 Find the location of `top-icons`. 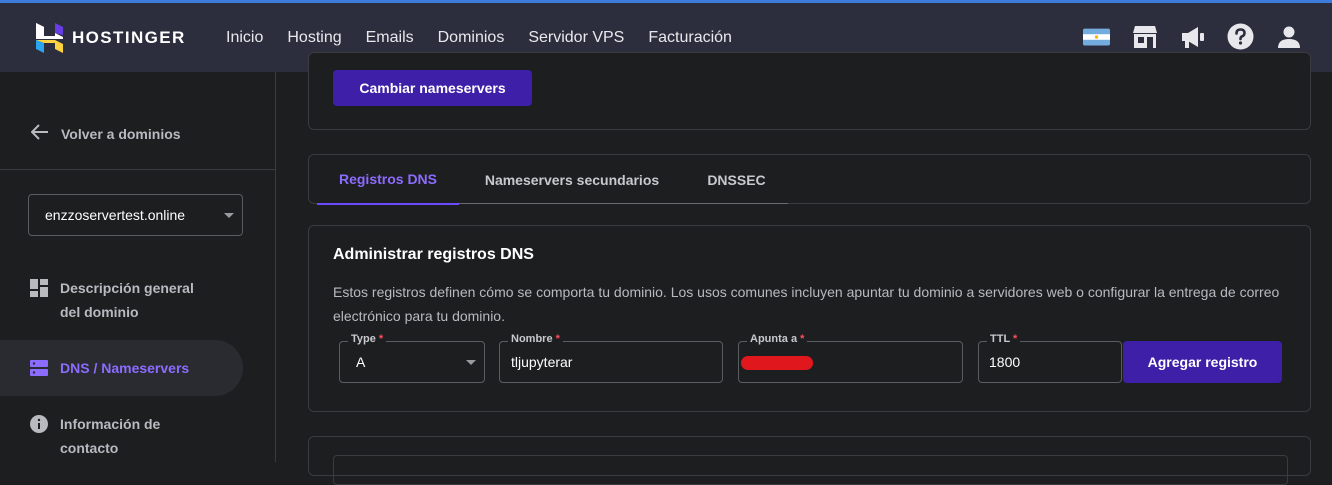

top-icons is located at coordinates (1192, 36).